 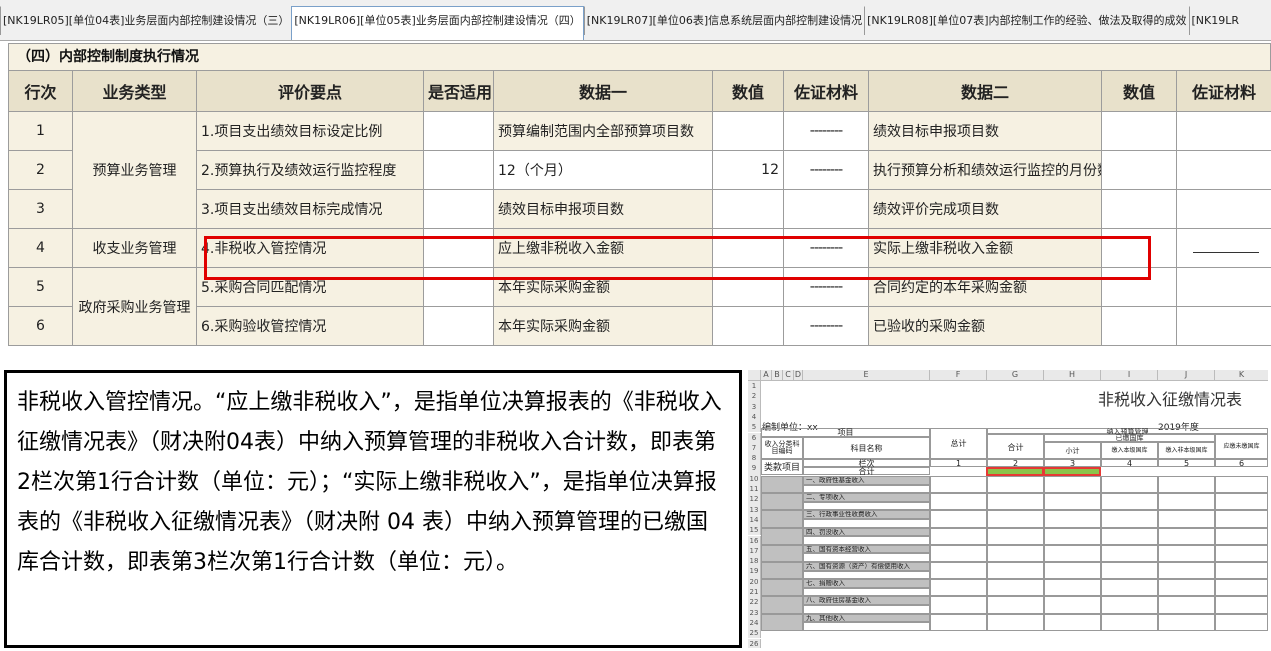 What do you see at coordinates (145, 20) in the screenshot?
I see `tab-form-04: [NK19LR05][单位04表]业务层面内部控制建设情况（三）` at bounding box center [145, 20].